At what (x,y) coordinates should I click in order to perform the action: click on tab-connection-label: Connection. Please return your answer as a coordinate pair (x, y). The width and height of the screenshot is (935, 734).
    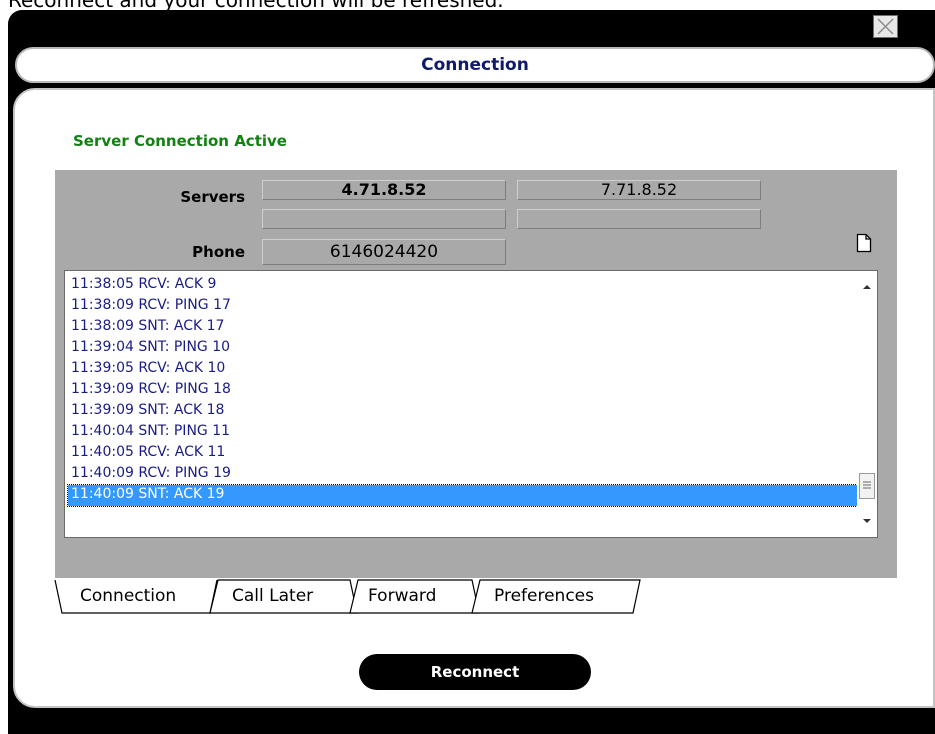
    Looking at the image, I should click on (128, 596).